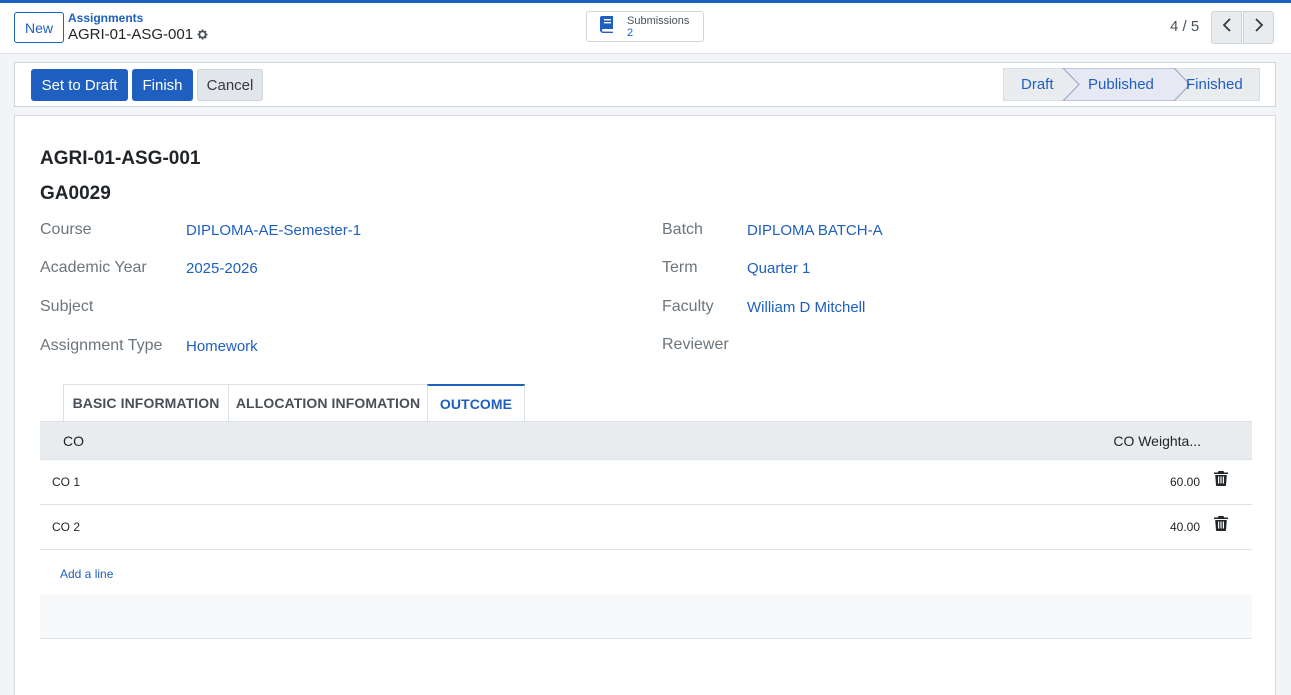 The height and width of the screenshot is (695, 1291). I want to click on batch-value: DIPLOMA BATCH-A, so click(815, 230).